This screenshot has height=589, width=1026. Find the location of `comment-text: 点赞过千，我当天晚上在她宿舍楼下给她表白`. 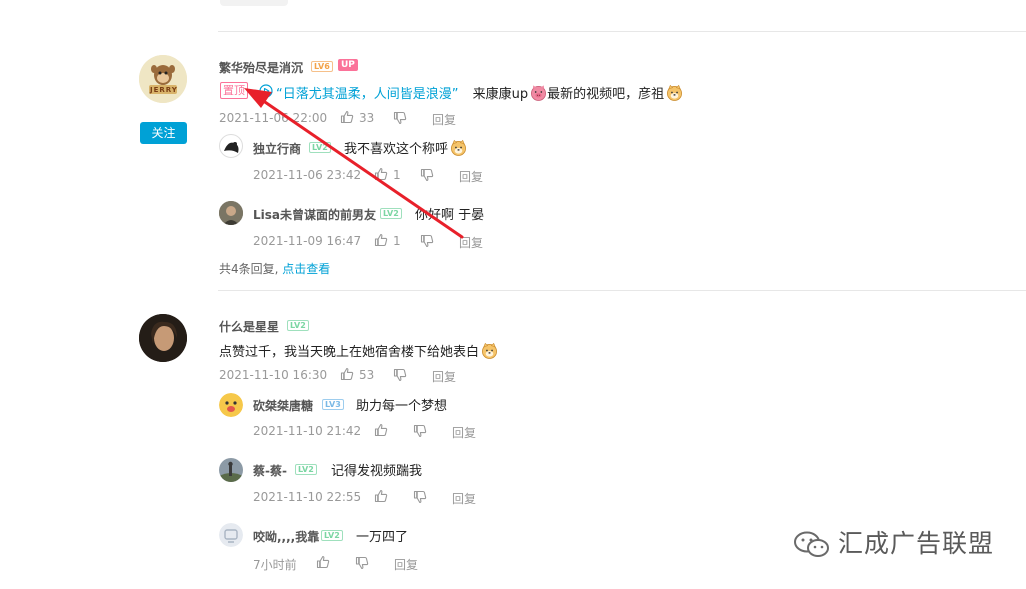

comment-text: 点赞过千，我当天晚上在她宿舍楼下给她表白 is located at coordinates (349, 352).